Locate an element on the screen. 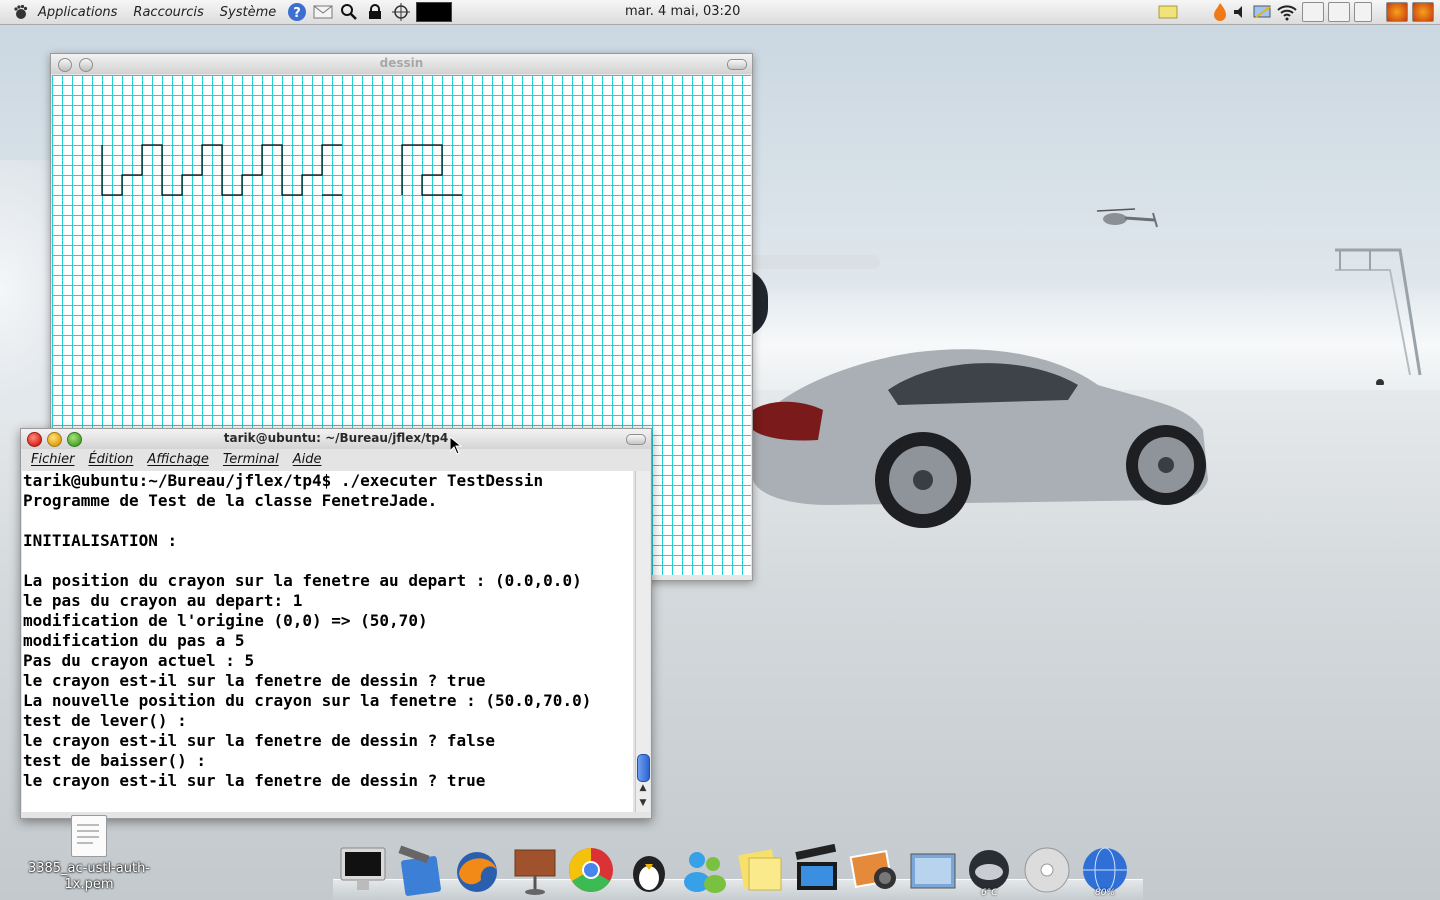  crosshair-icon is located at coordinates (401, 12).